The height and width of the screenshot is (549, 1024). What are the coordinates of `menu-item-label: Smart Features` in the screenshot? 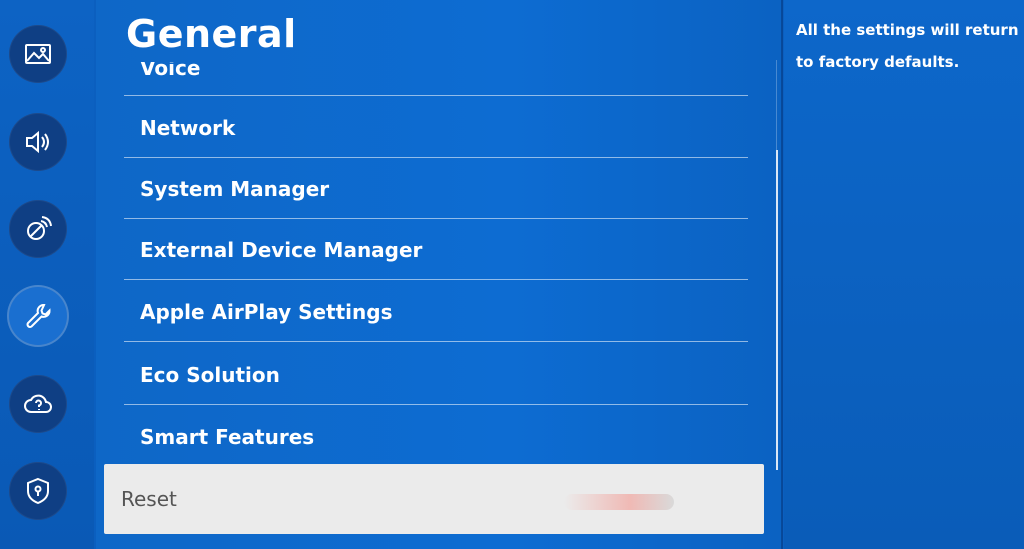 It's located at (227, 437).